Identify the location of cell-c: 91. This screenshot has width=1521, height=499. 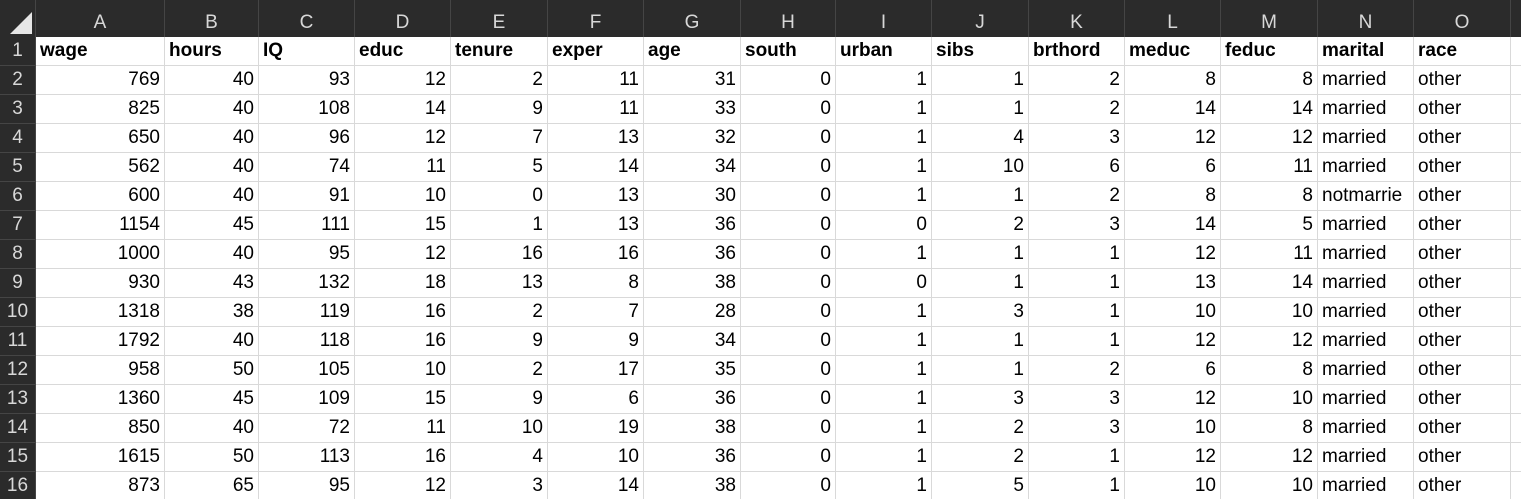
(307, 196).